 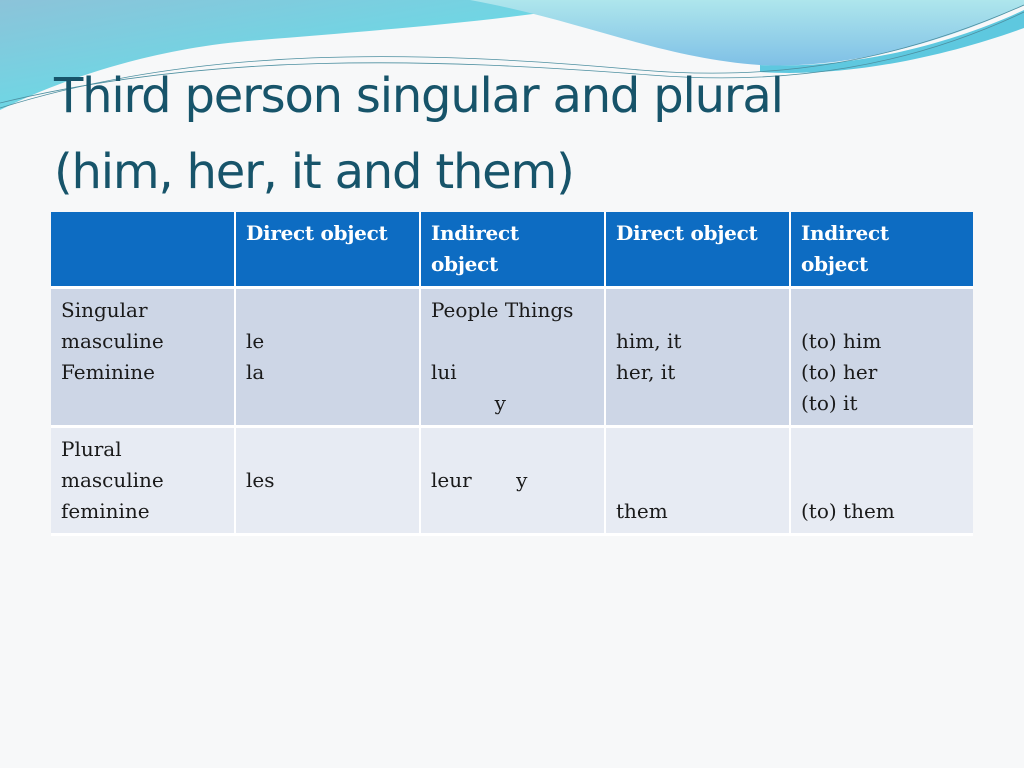 What do you see at coordinates (698, 482) in the screenshot?
I see `cell-direct-en: them` at bounding box center [698, 482].